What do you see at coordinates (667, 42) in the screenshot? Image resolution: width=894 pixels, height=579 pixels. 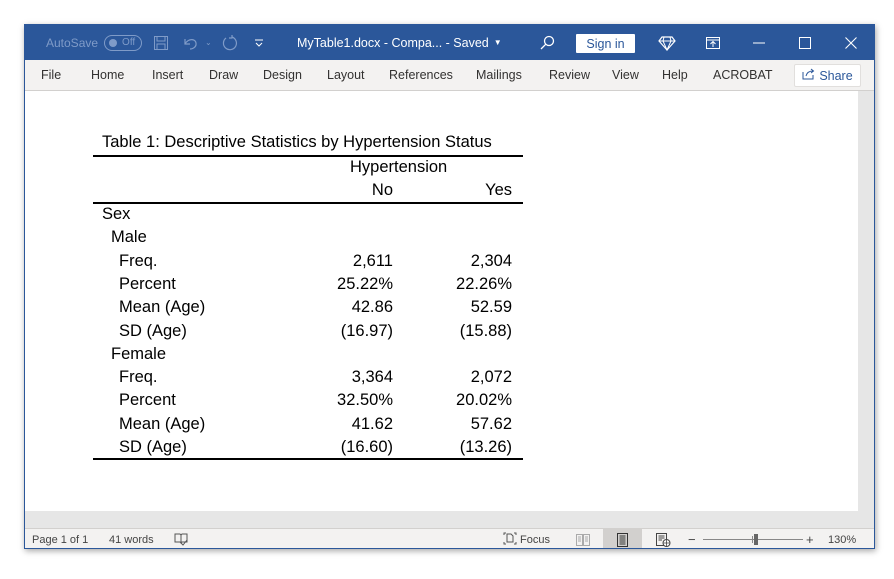 I see `premium-diamond-icon` at bounding box center [667, 42].